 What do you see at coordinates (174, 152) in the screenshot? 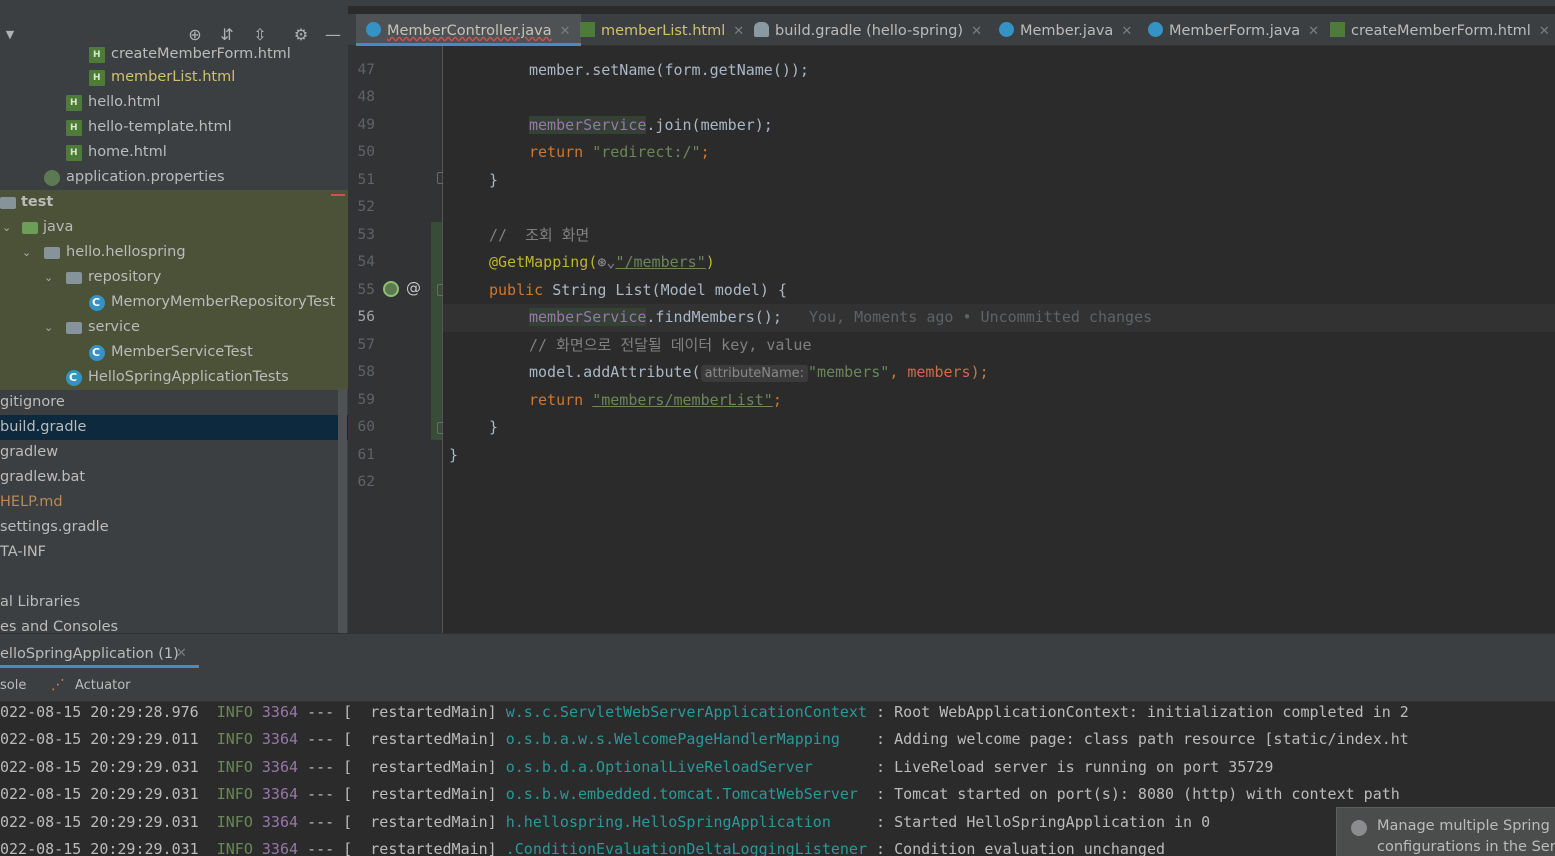
I see `tree-item: home.html` at bounding box center [174, 152].